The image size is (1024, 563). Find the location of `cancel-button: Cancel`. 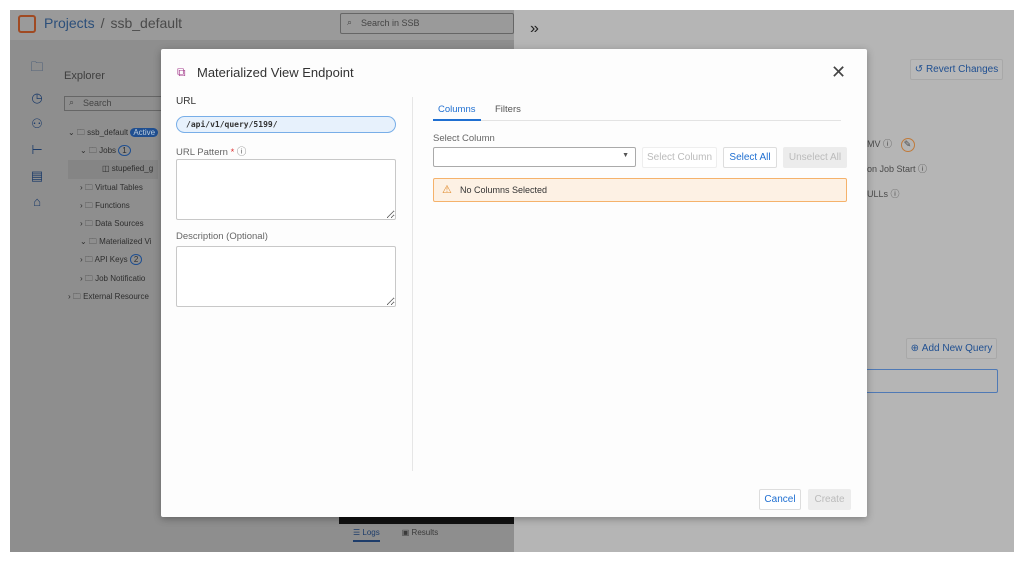

cancel-button: Cancel is located at coordinates (780, 499).